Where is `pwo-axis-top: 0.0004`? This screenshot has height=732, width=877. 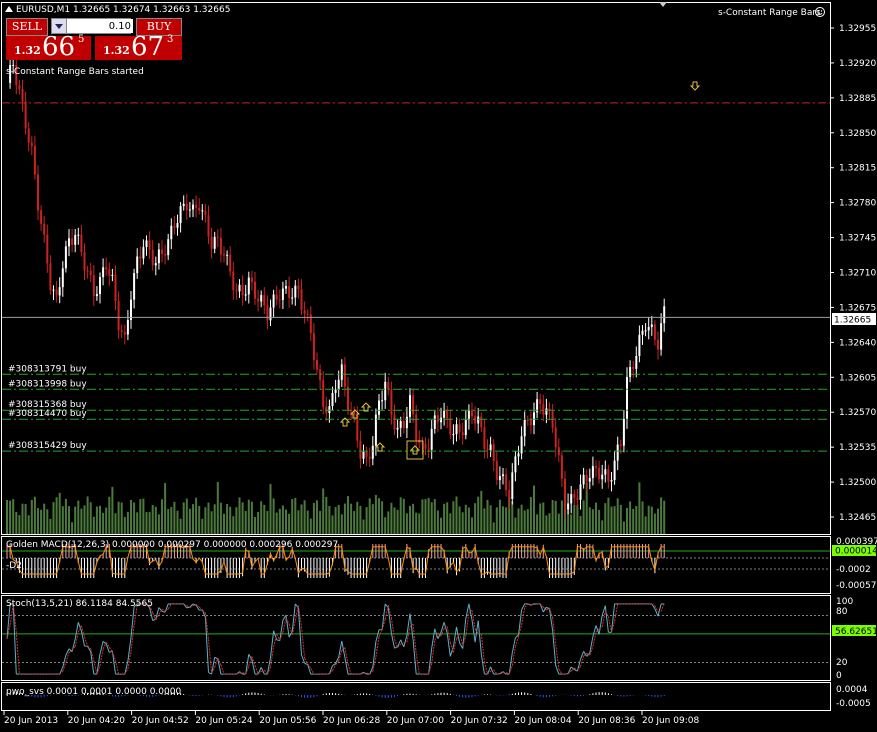 pwo-axis-top: 0.0004 is located at coordinates (852, 690).